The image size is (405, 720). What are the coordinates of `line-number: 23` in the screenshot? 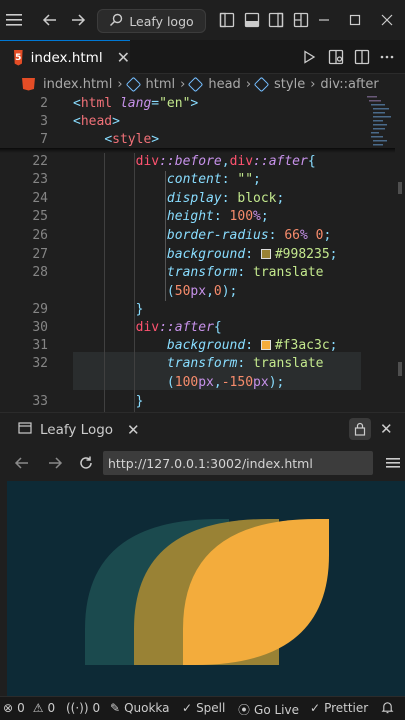 It's located at (40, 179).